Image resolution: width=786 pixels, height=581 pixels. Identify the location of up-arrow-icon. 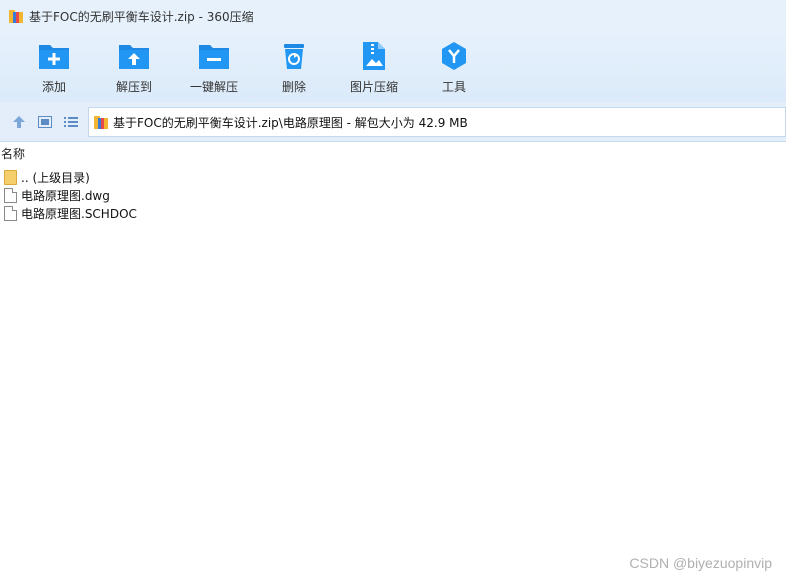
(19, 121).